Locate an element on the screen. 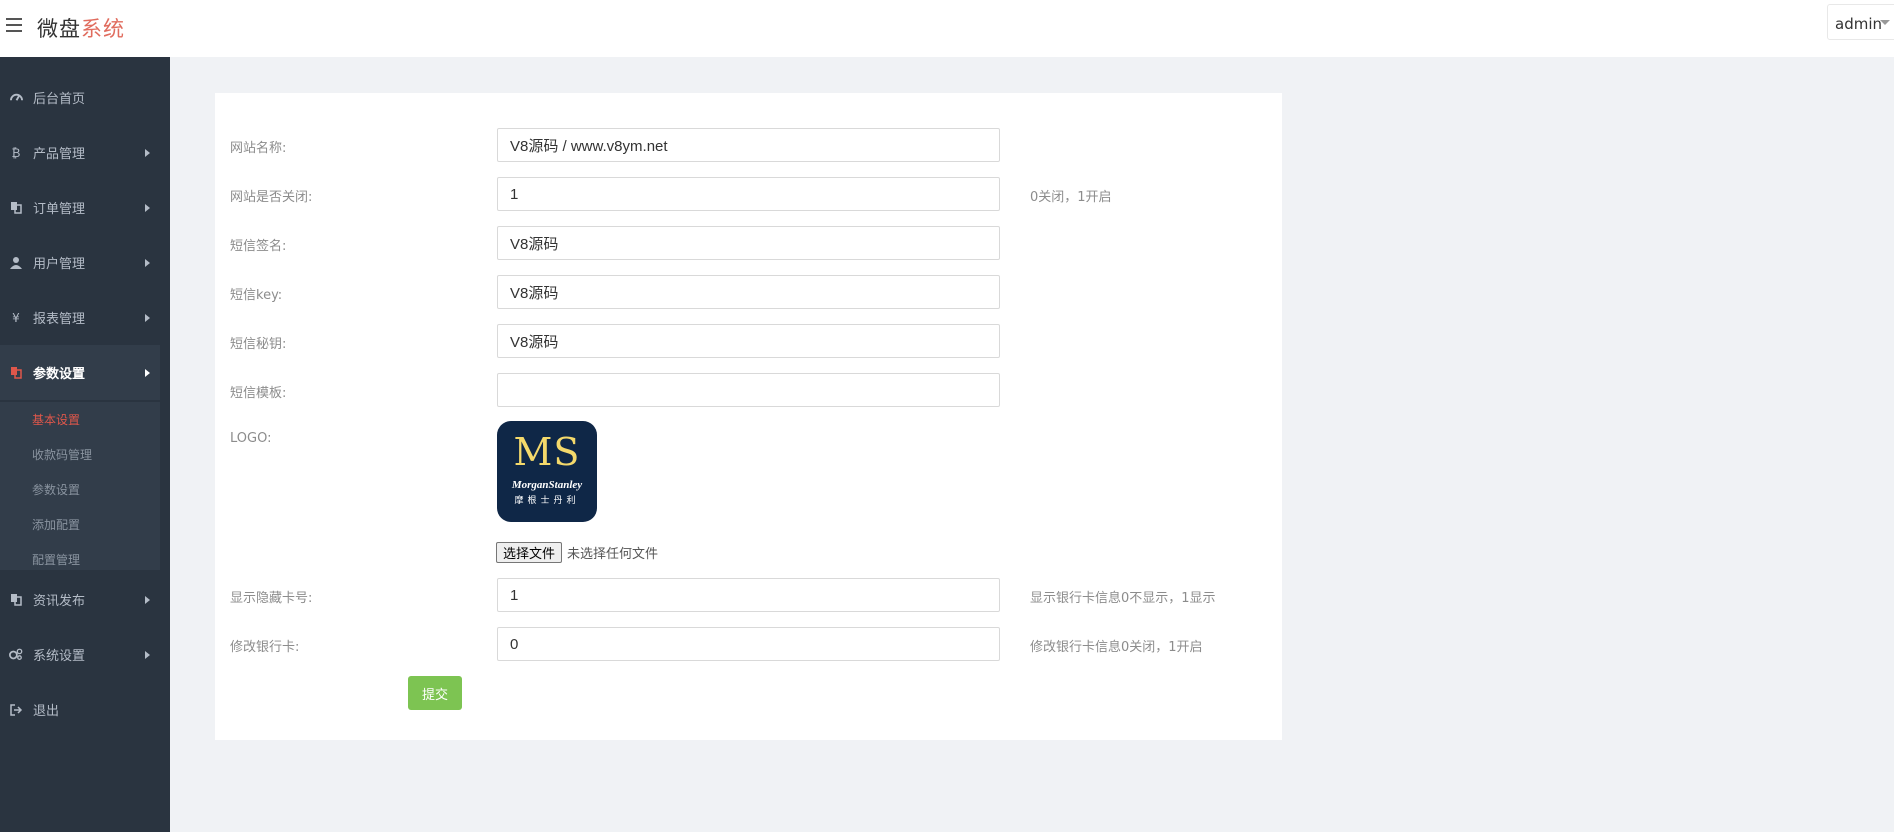 The image size is (1894, 832). sidebar-item-products: ₿ 产品管理 is located at coordinates (80, 152).